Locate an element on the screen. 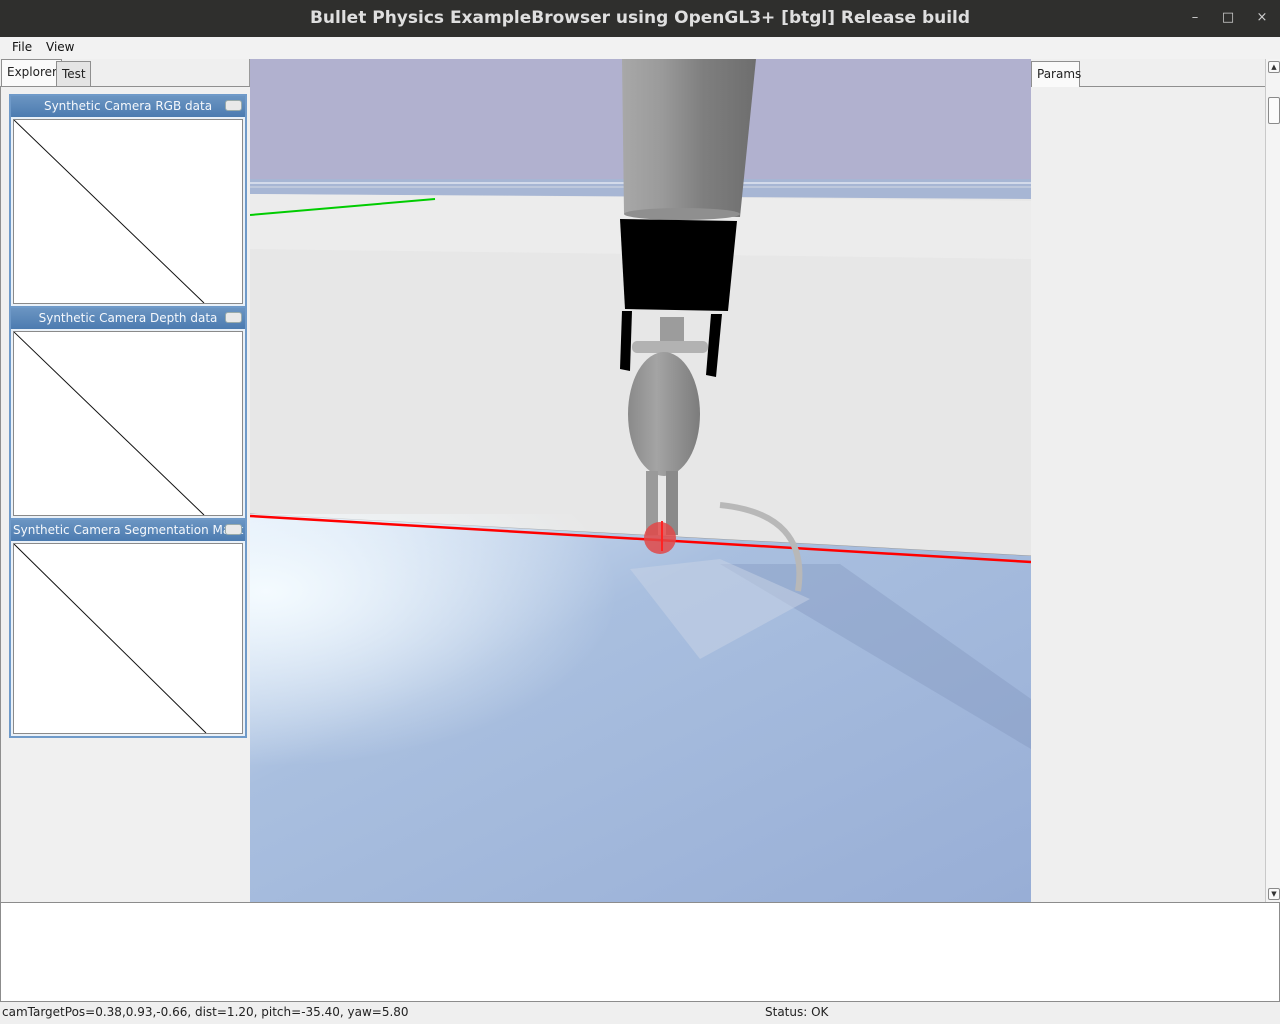  scroll-down-button: ▼ is located at coordinates (1274, 894).